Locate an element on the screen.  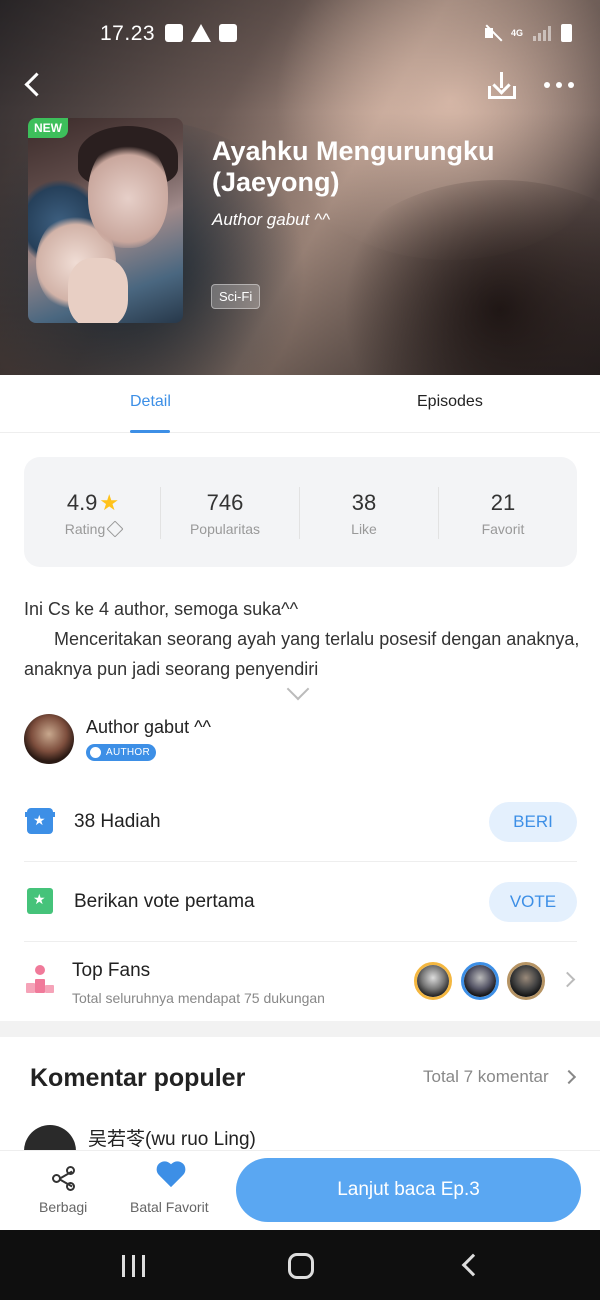
heart-icon is located at coordinates (171, 1176).